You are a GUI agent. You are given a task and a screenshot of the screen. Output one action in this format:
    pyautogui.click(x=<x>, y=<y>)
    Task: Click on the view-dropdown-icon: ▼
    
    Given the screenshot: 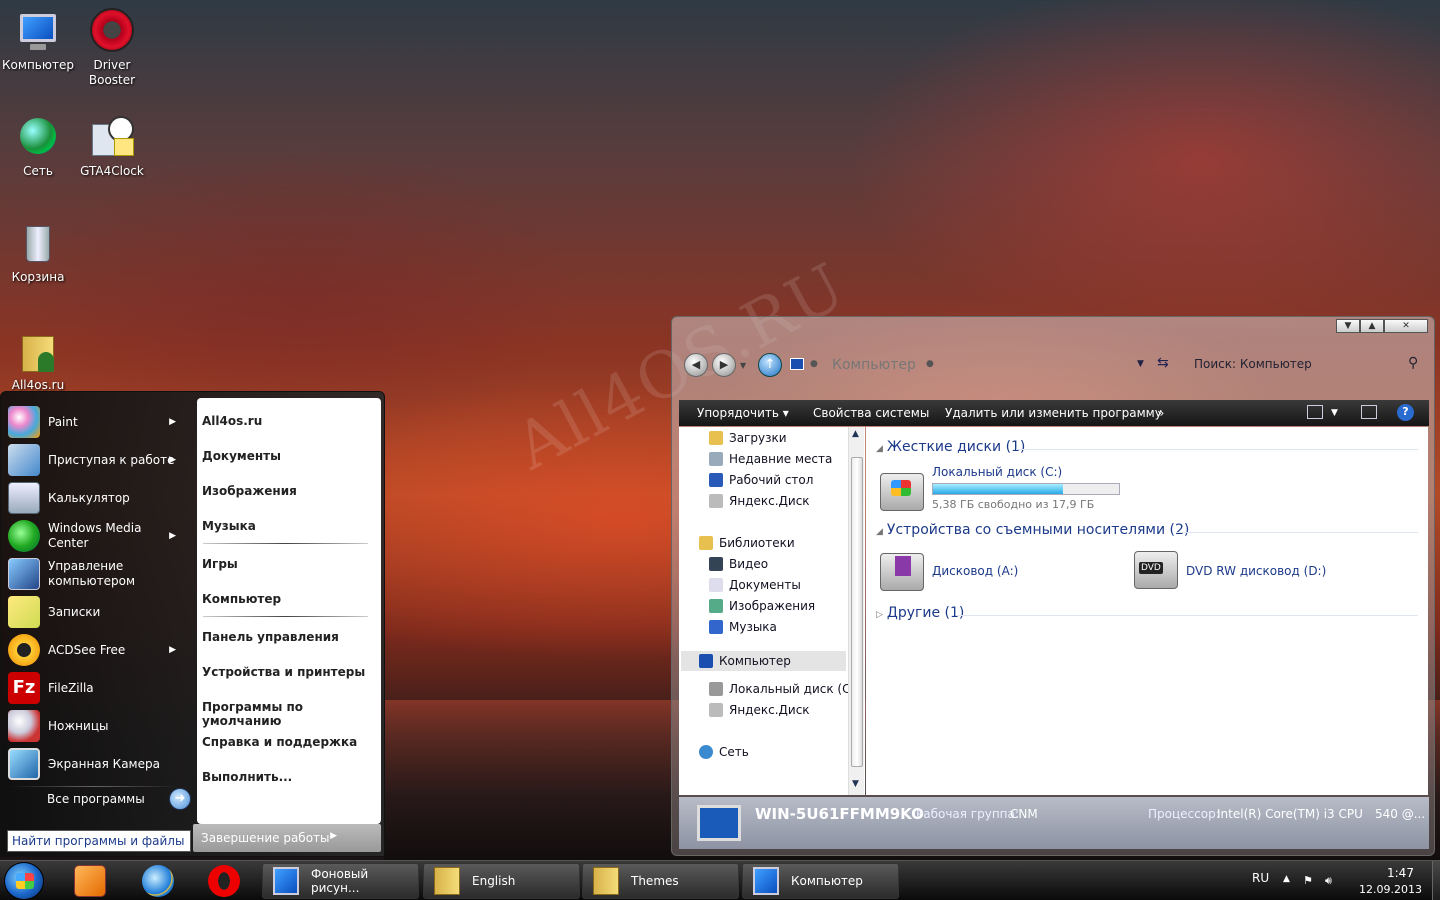 What is the action you would take?
    pyautogui.click(x=1334, y=413)
    